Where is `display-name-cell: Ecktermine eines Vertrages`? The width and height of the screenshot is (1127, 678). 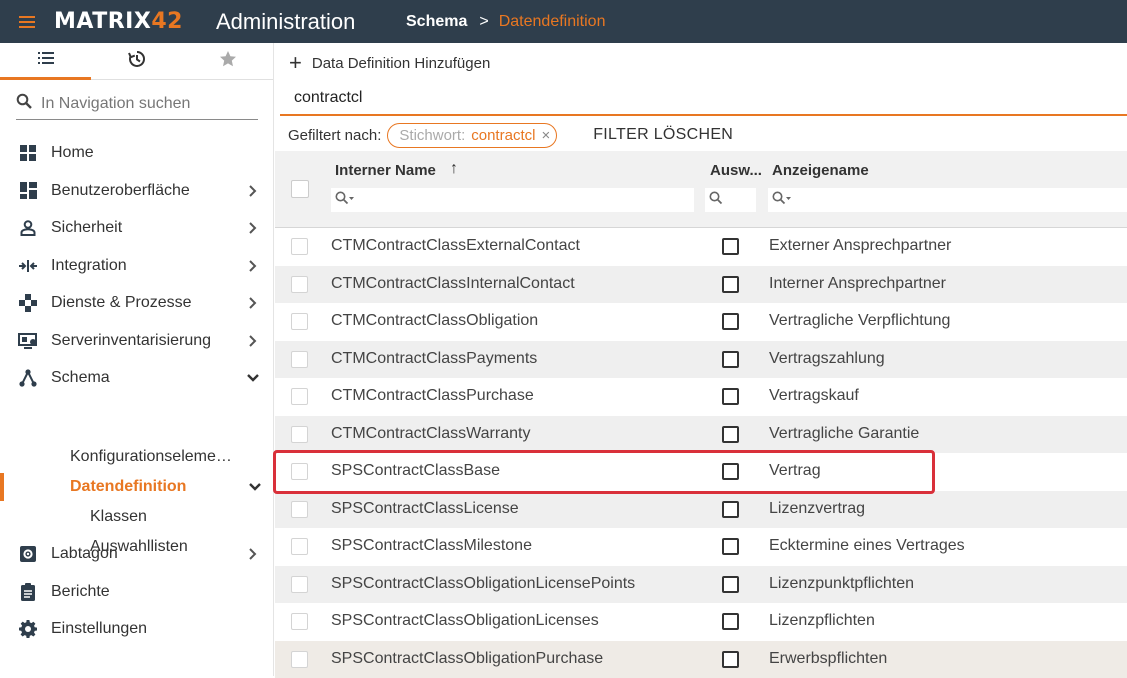 display-name-cell: Ecktermine eines Vertrages is located at coordinates (867, 546).